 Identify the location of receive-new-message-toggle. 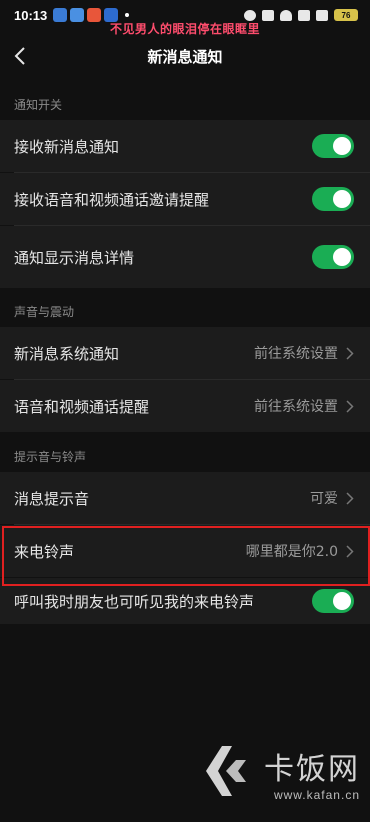
(333, 146).